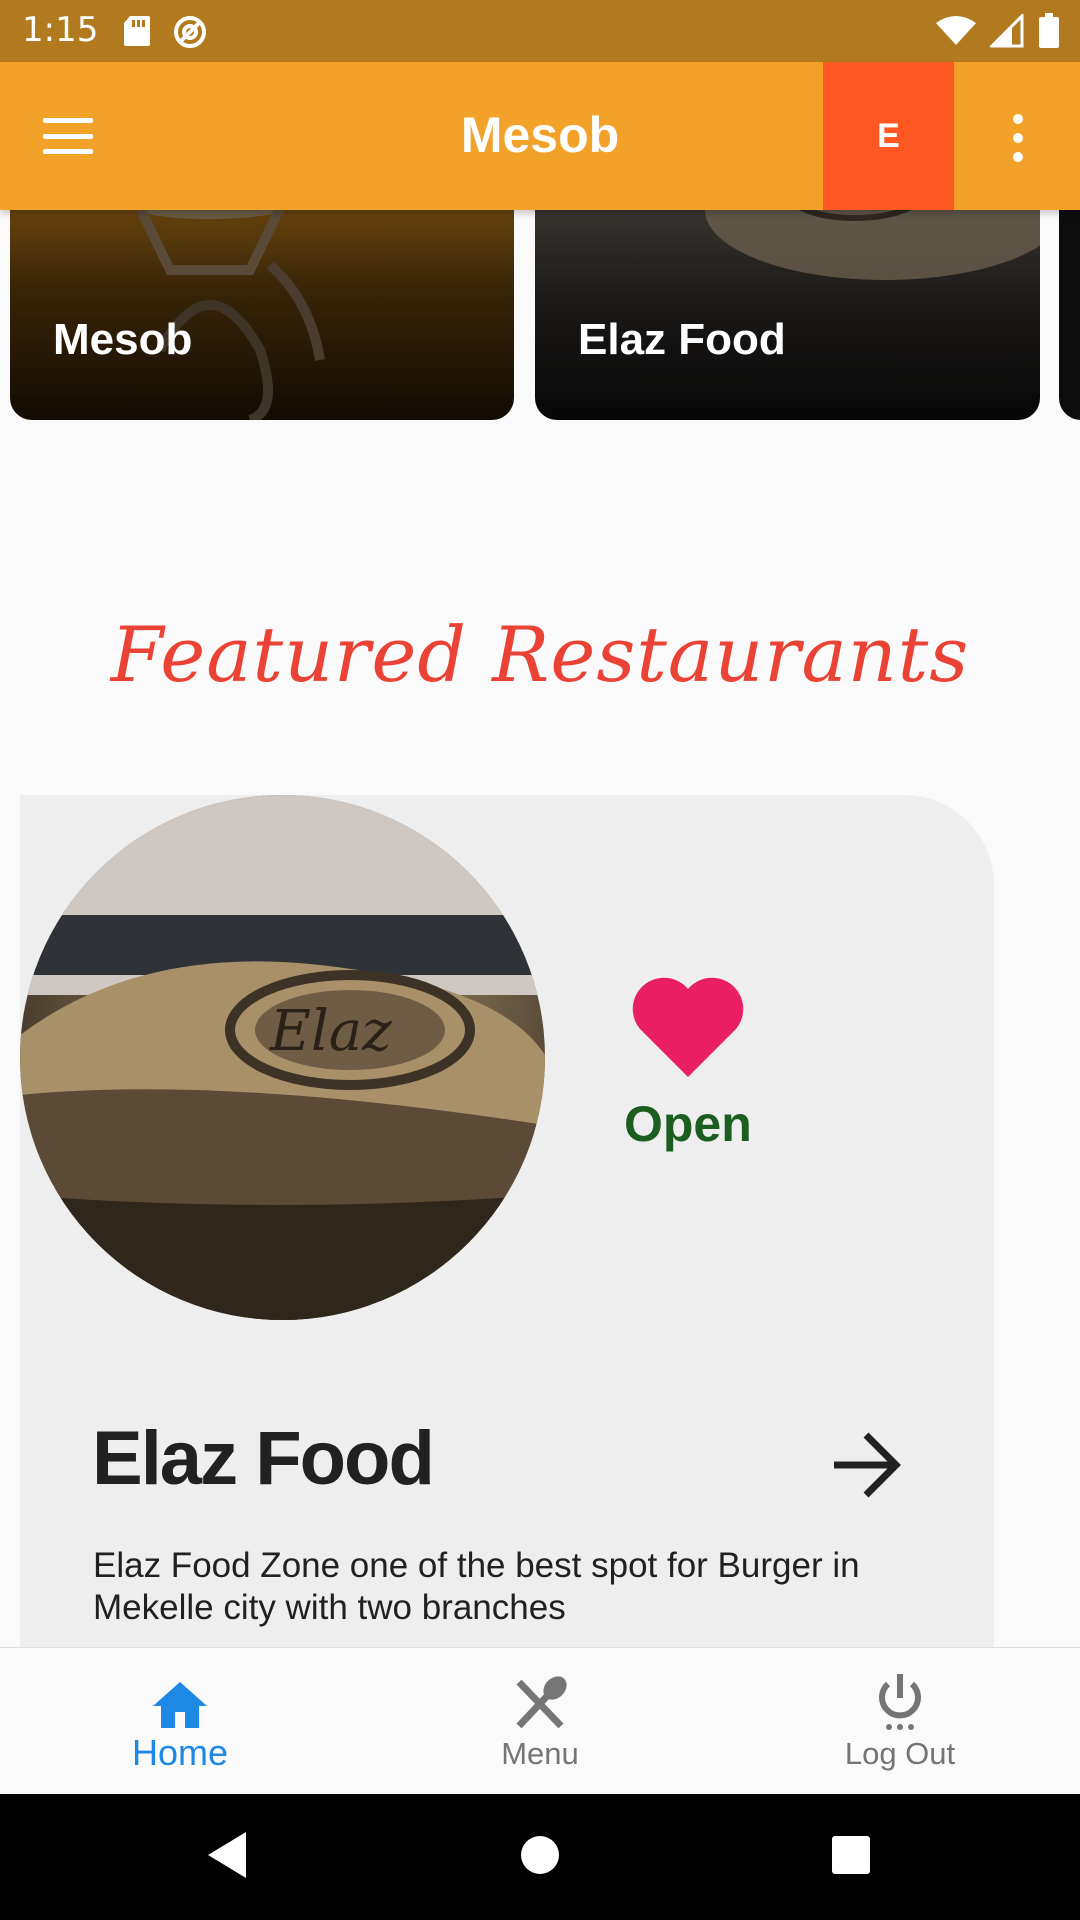 This screenshot has width=1080, height=1920. I want to click on restaurant-card-name: Elaz Food, so click(682, 339).